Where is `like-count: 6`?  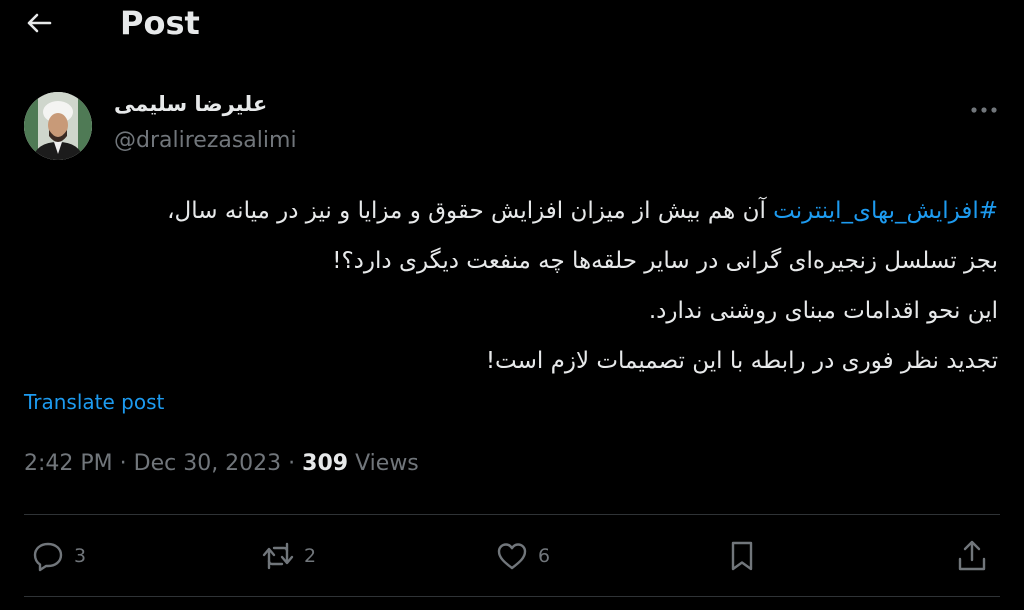
like-count: 6 is located at coordinates (544, 556).